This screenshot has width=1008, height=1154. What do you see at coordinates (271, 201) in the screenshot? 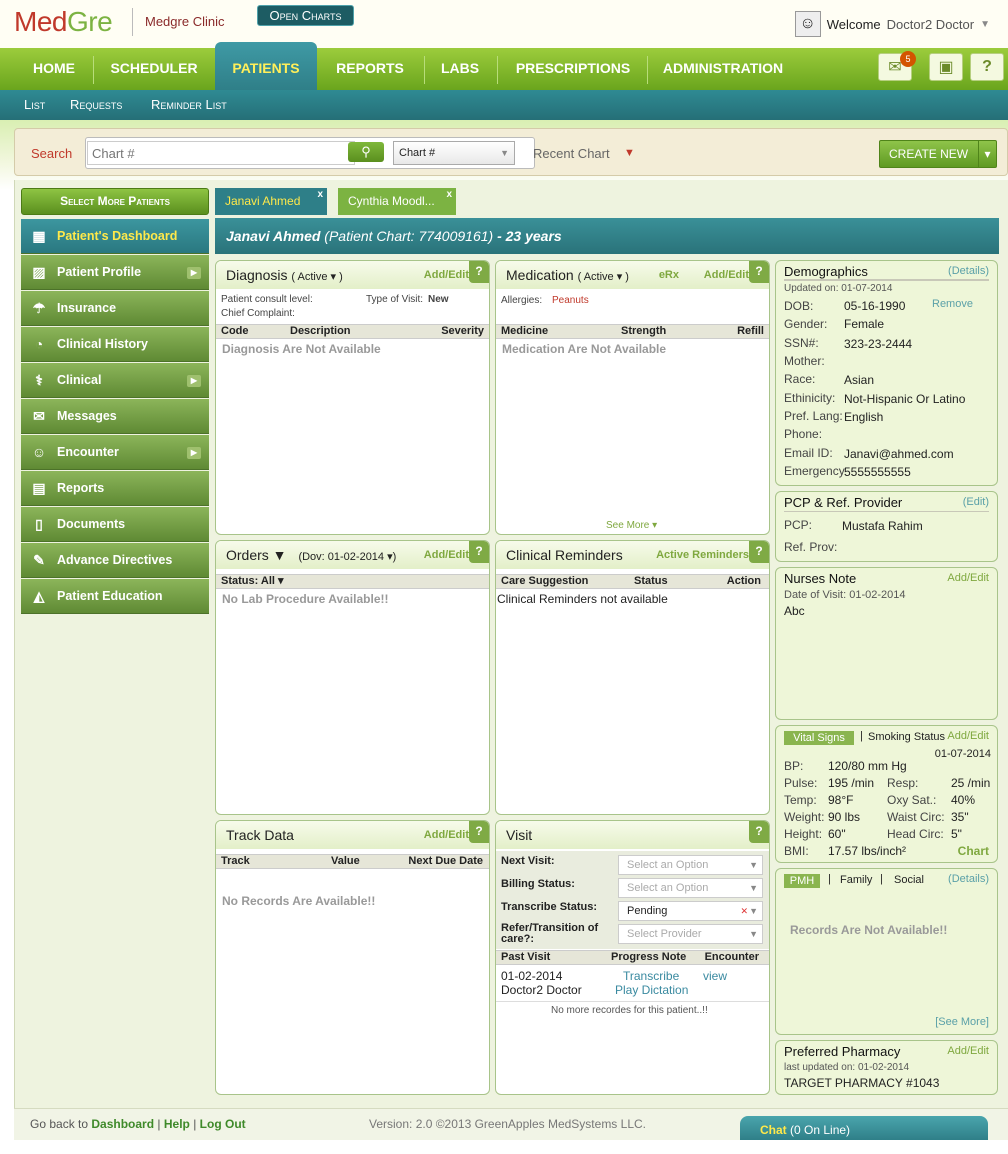
I see `patient-tab-janavi: Janavi Ahmed x` at bounding box center [271, 201].